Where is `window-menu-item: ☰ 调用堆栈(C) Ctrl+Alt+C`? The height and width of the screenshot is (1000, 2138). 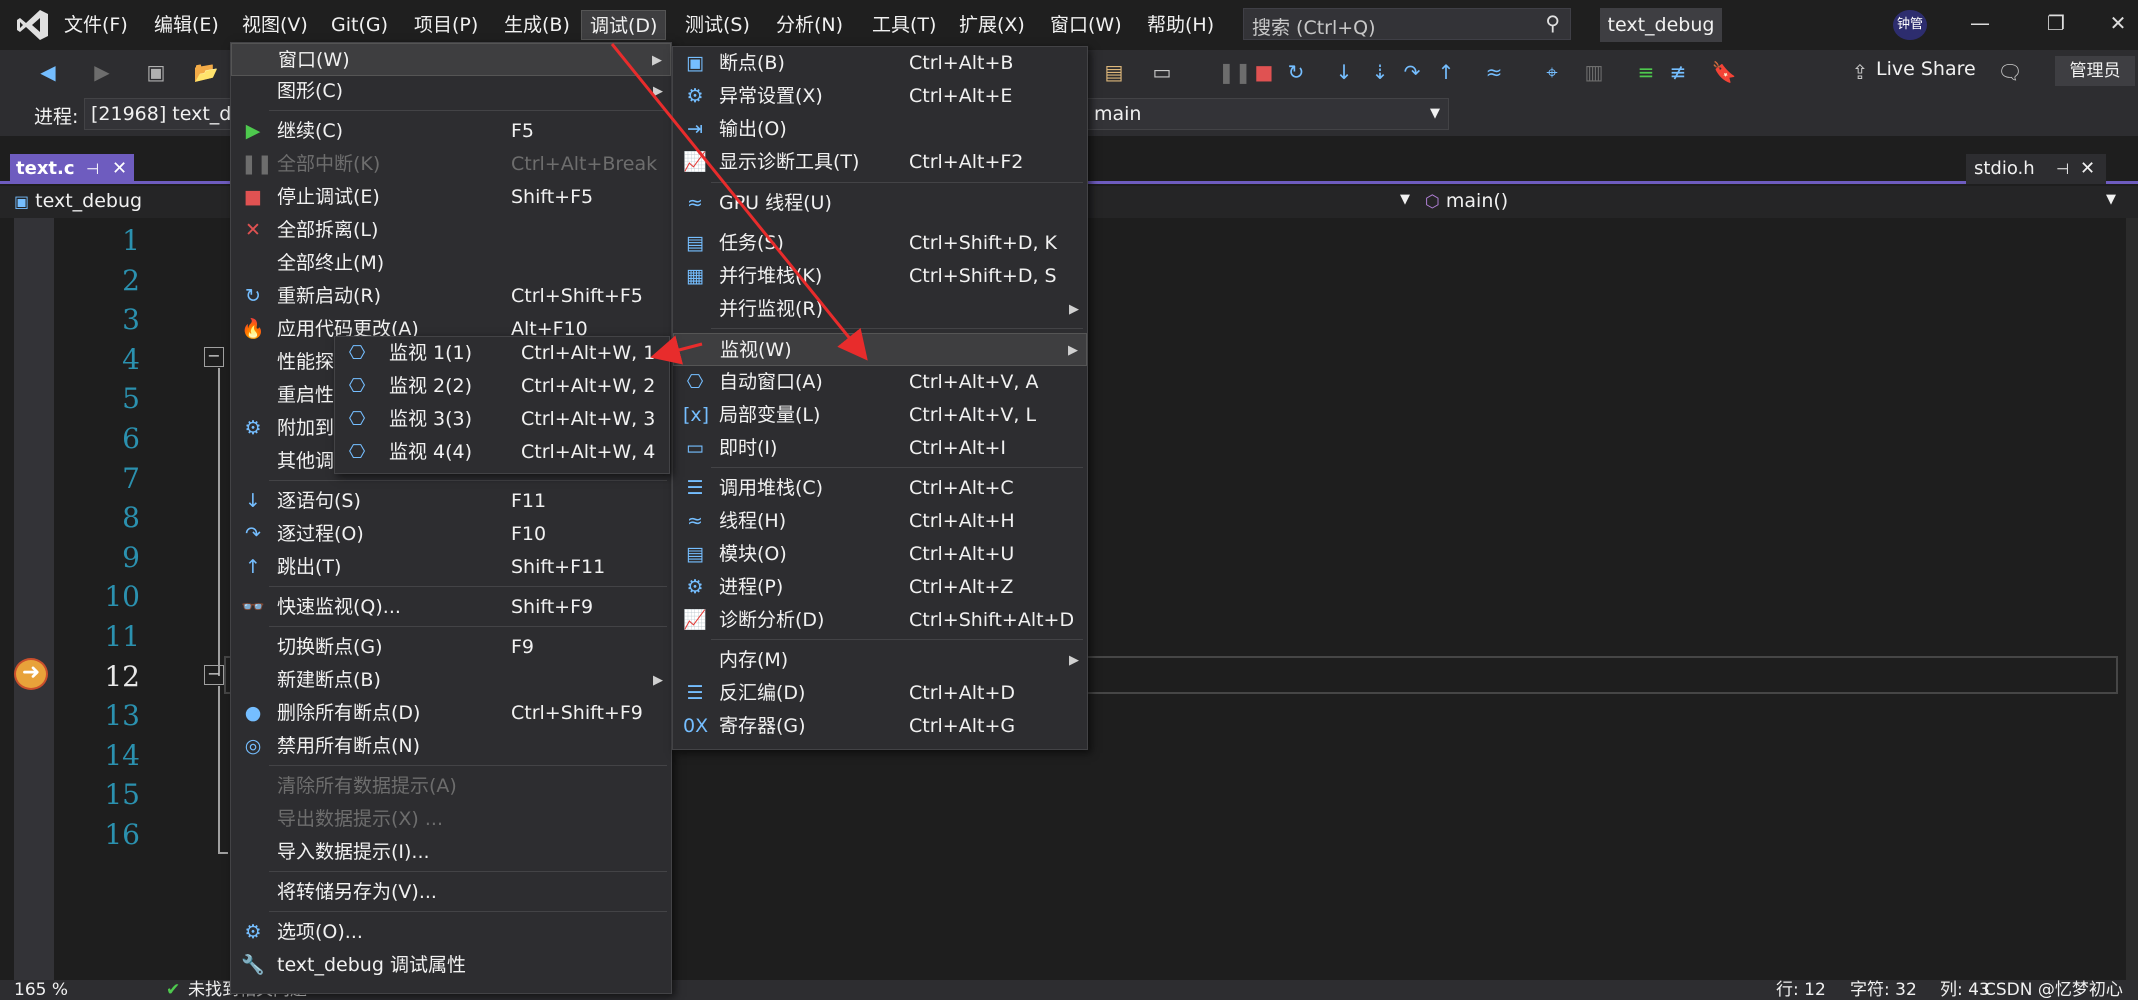
window-menu-item: ☰ 调用堆栈(C) Ctrl+Alt+C is located at coordinates (880, 488).